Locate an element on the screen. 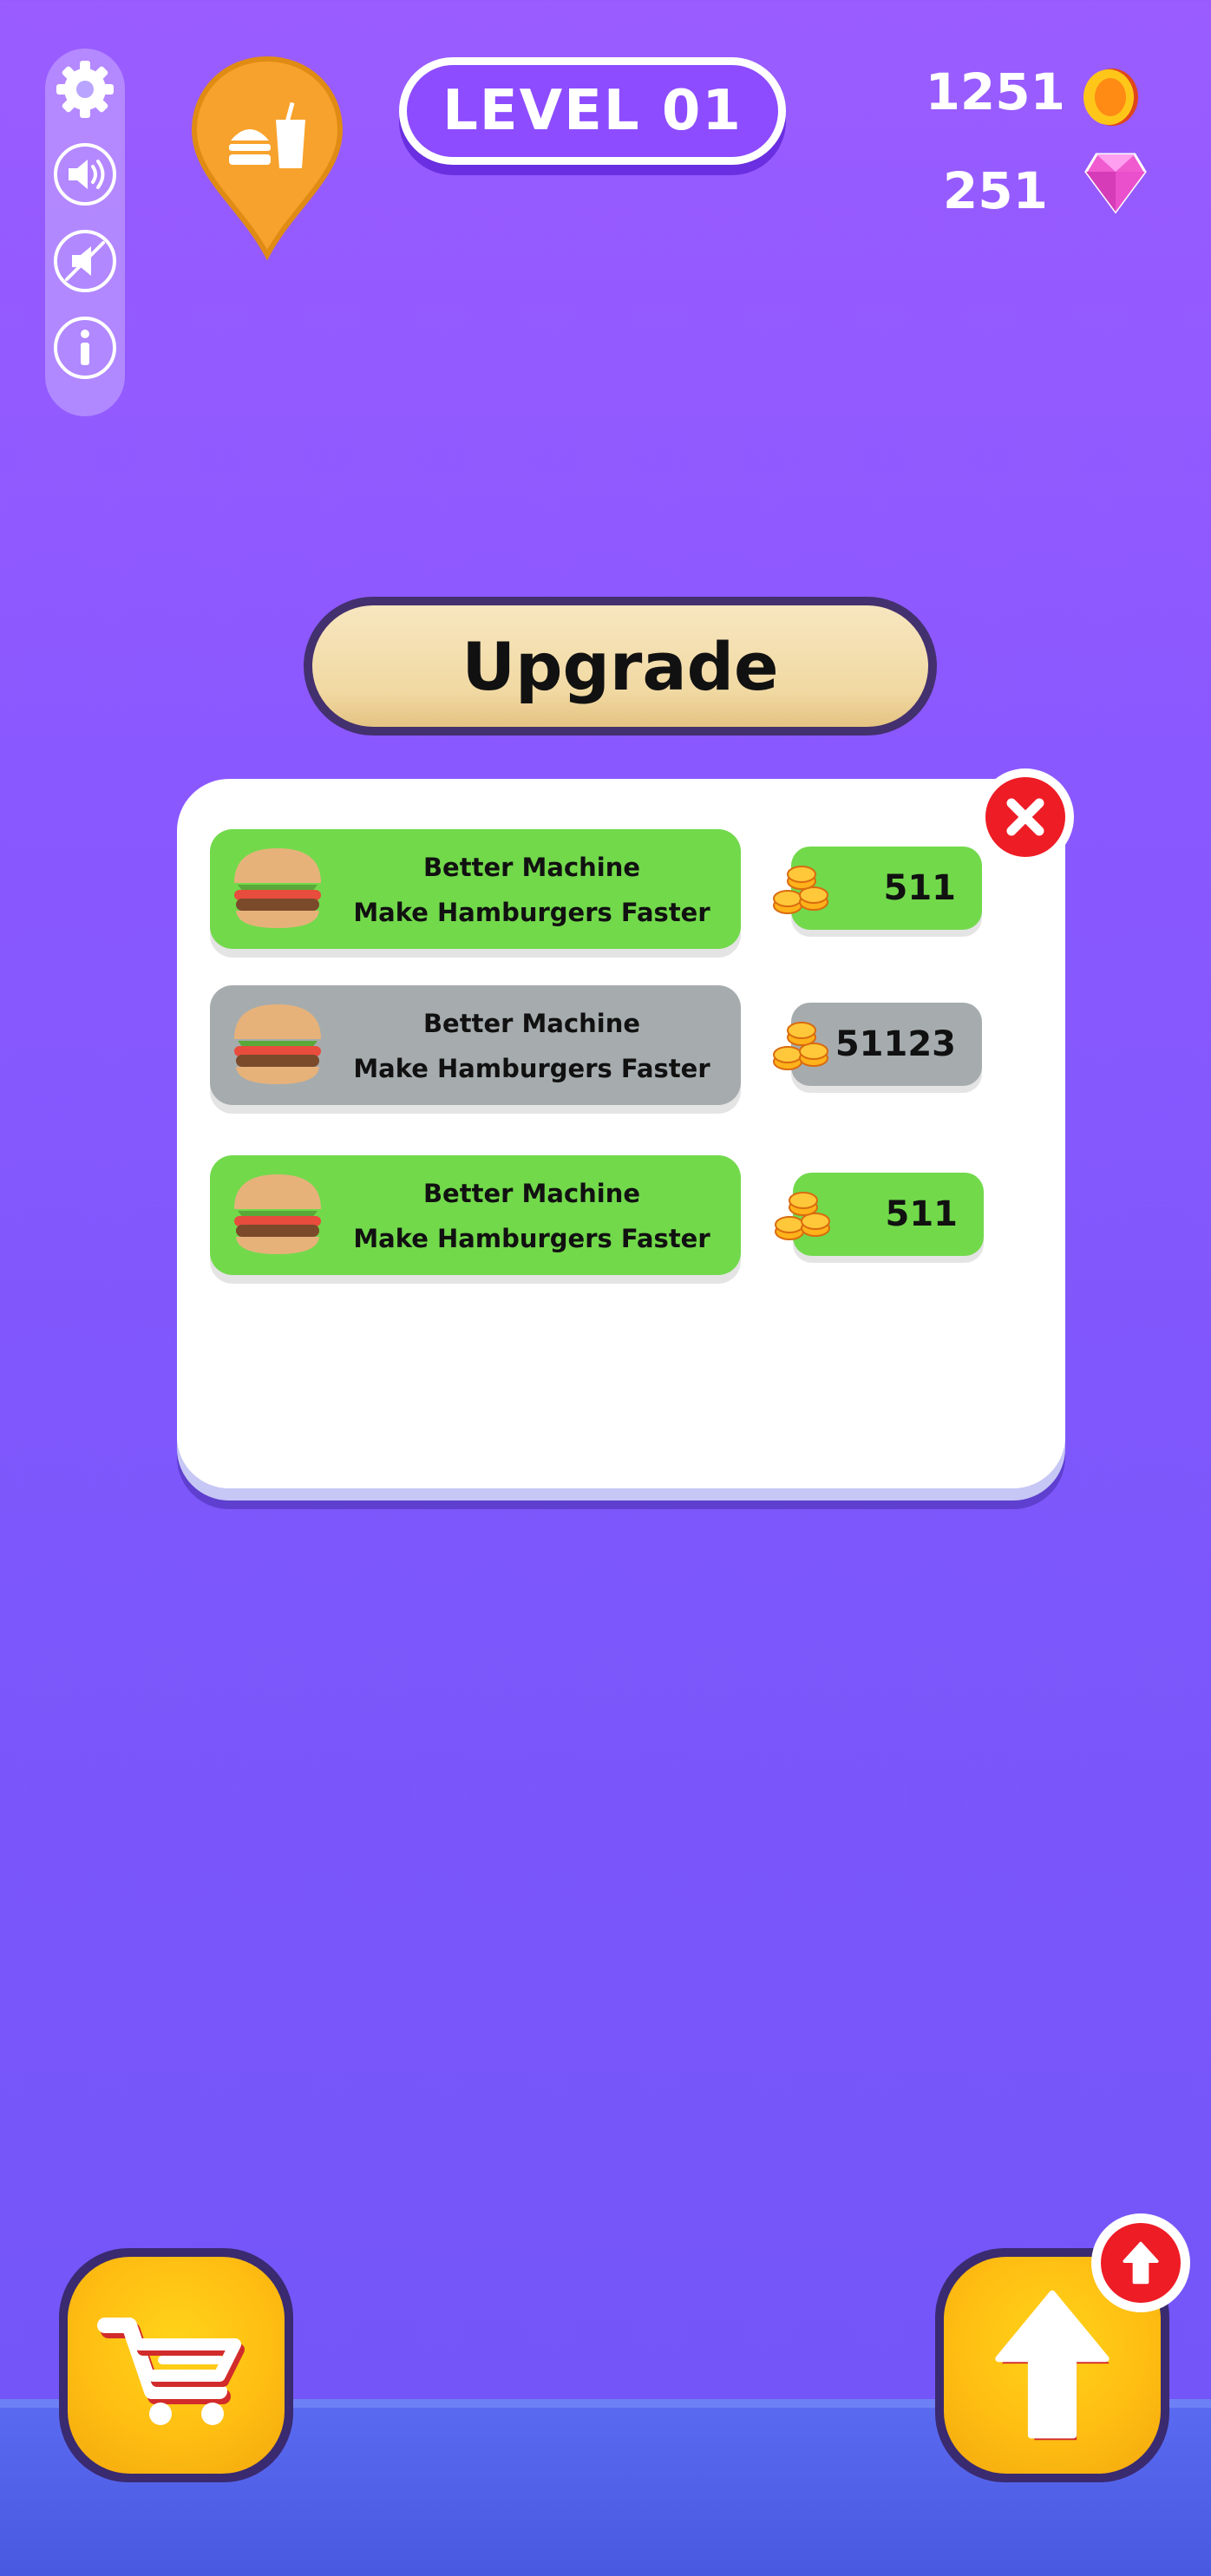 This screenshot has height=2576, width=1211. close-icon is located at coordinates (1025, 817).